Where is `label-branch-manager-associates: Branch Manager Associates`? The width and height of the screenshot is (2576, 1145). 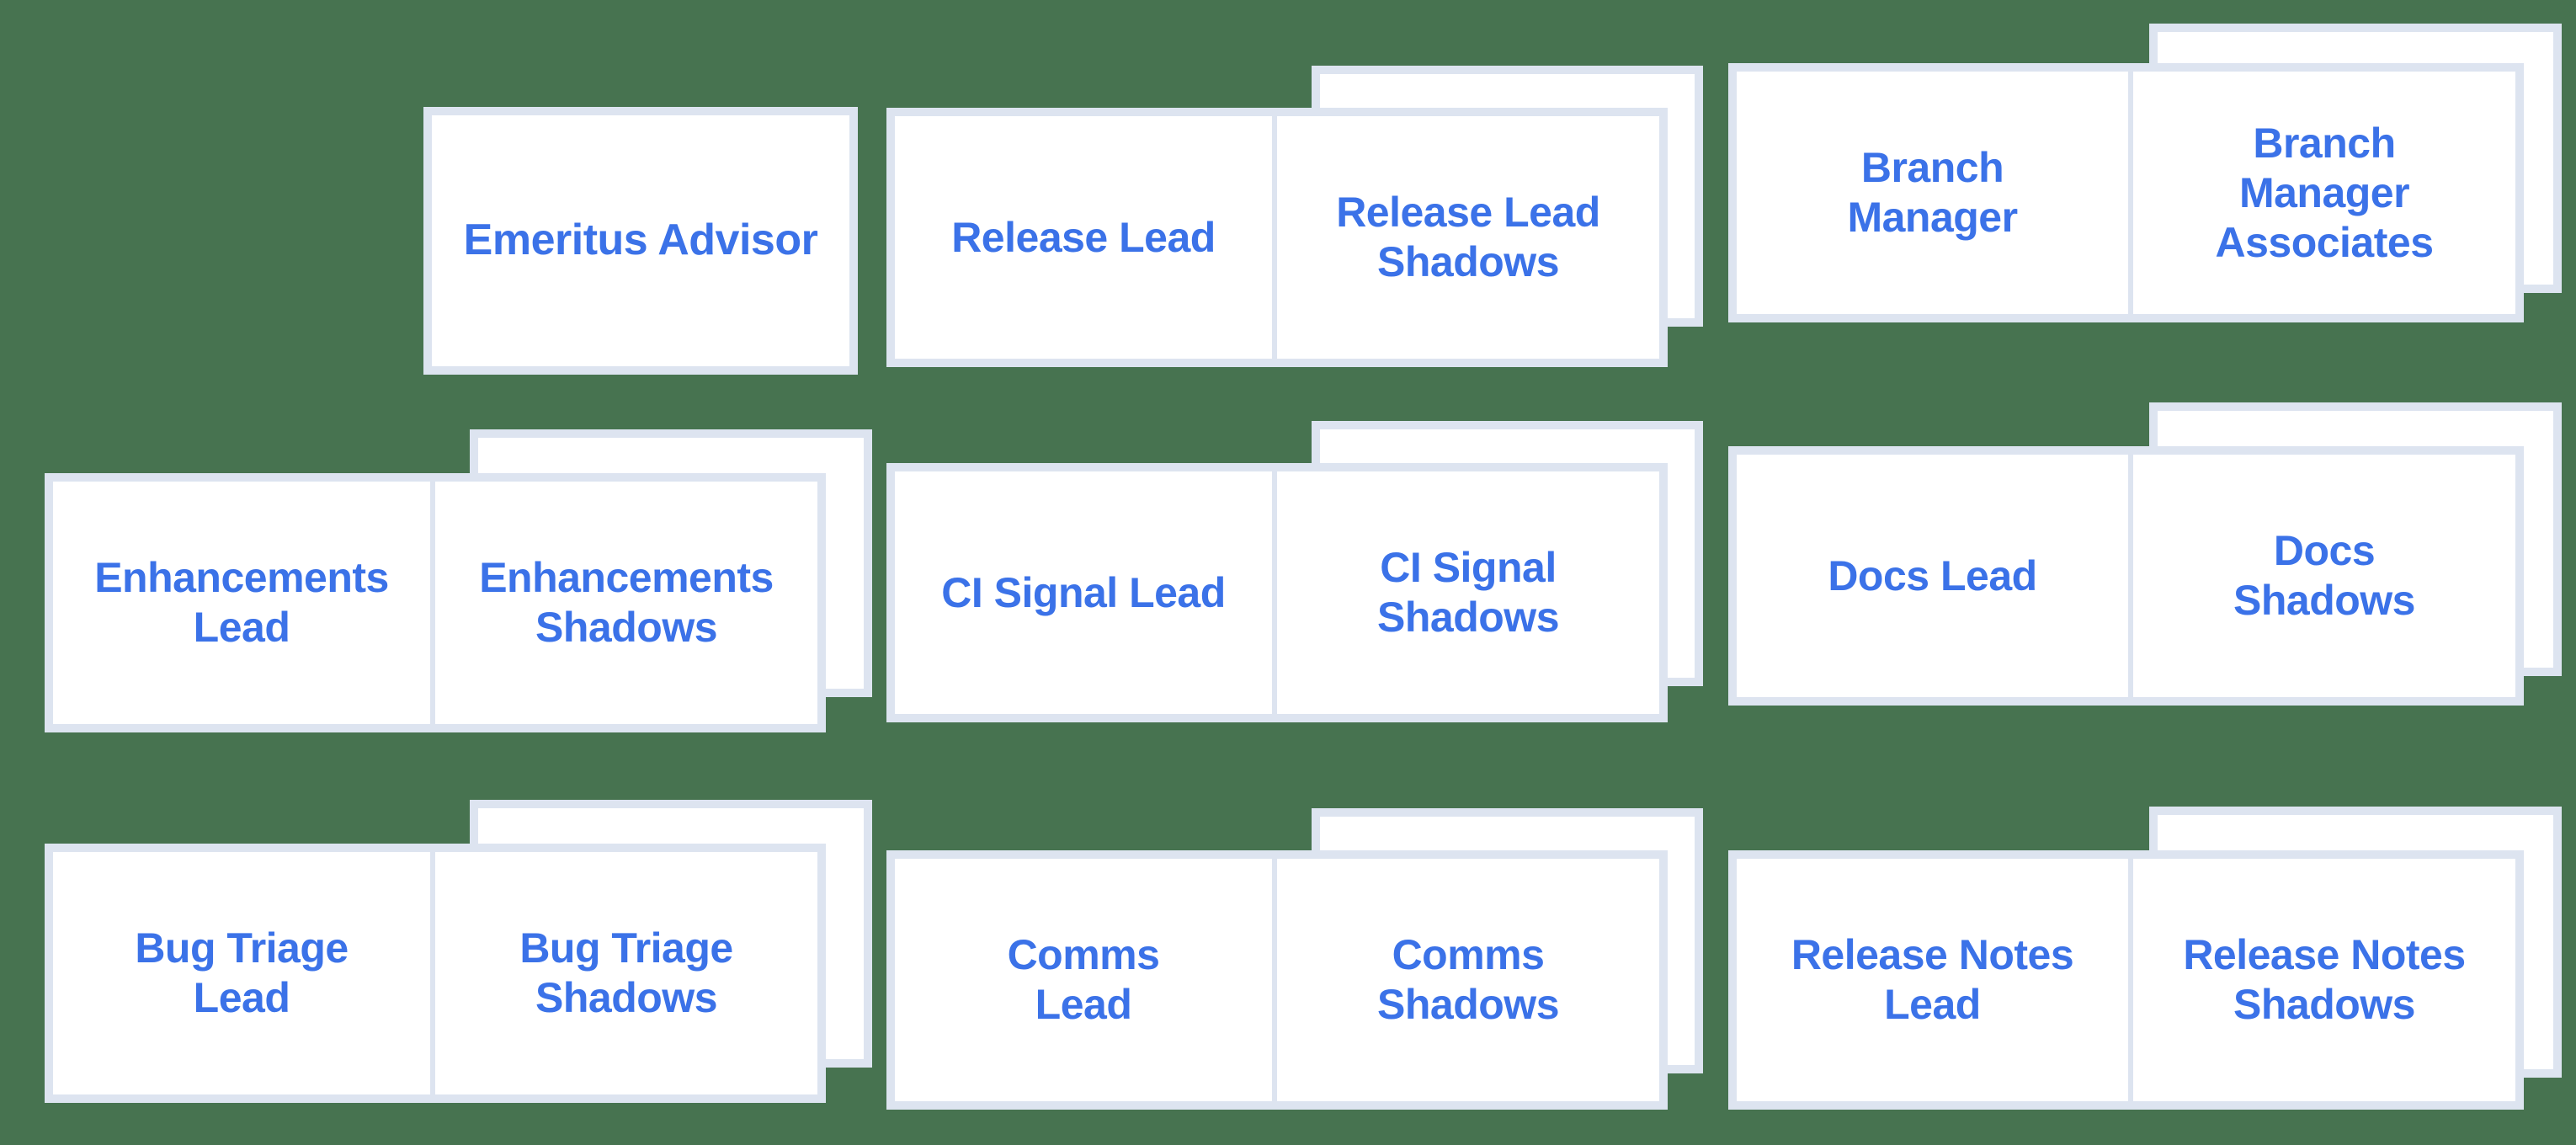
label-branch-manager-associates: Branch Manager Associates is located at coordinates (2325, 193).